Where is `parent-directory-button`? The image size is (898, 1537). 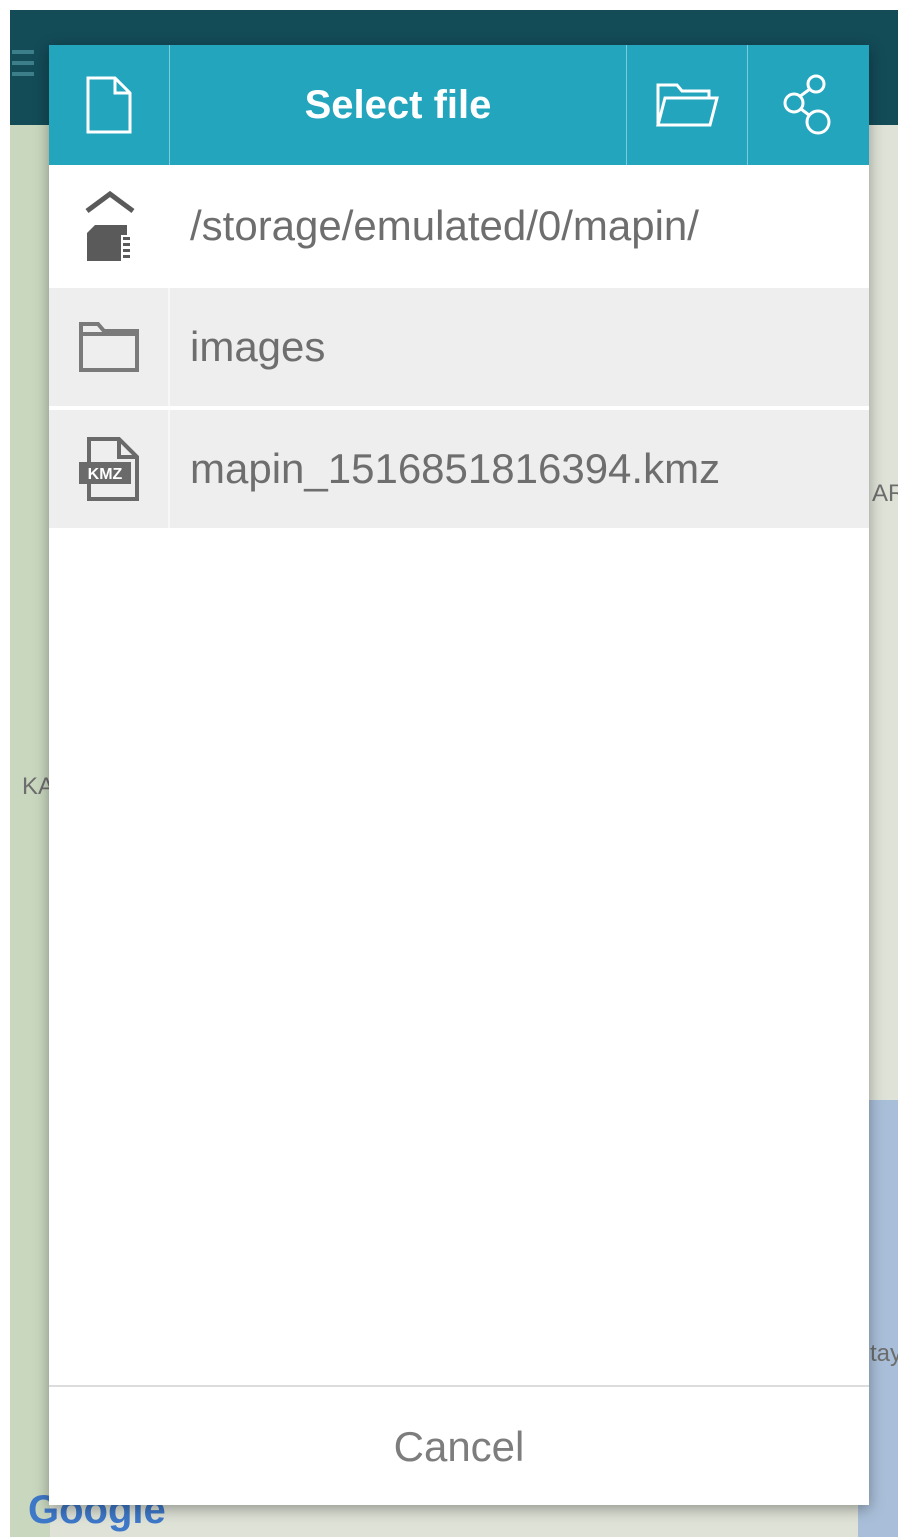
parent-directory-button is located at coordinates (109, 226).